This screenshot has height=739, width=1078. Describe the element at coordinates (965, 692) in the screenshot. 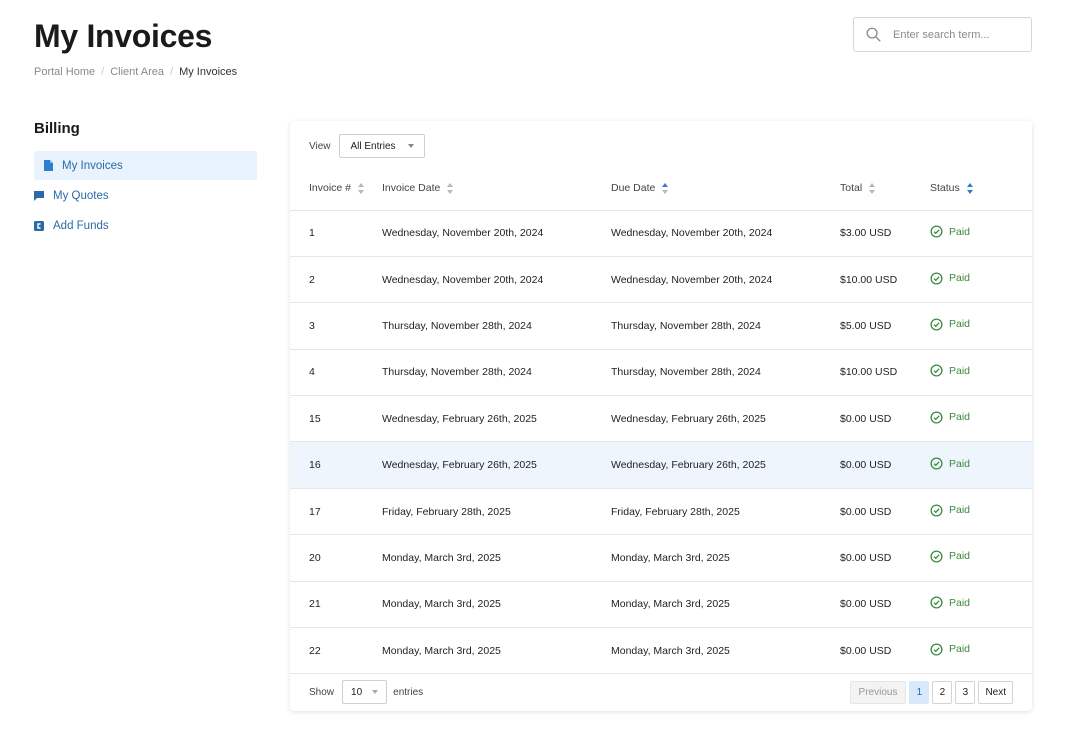

I see `page-button-3: 3` at that location.